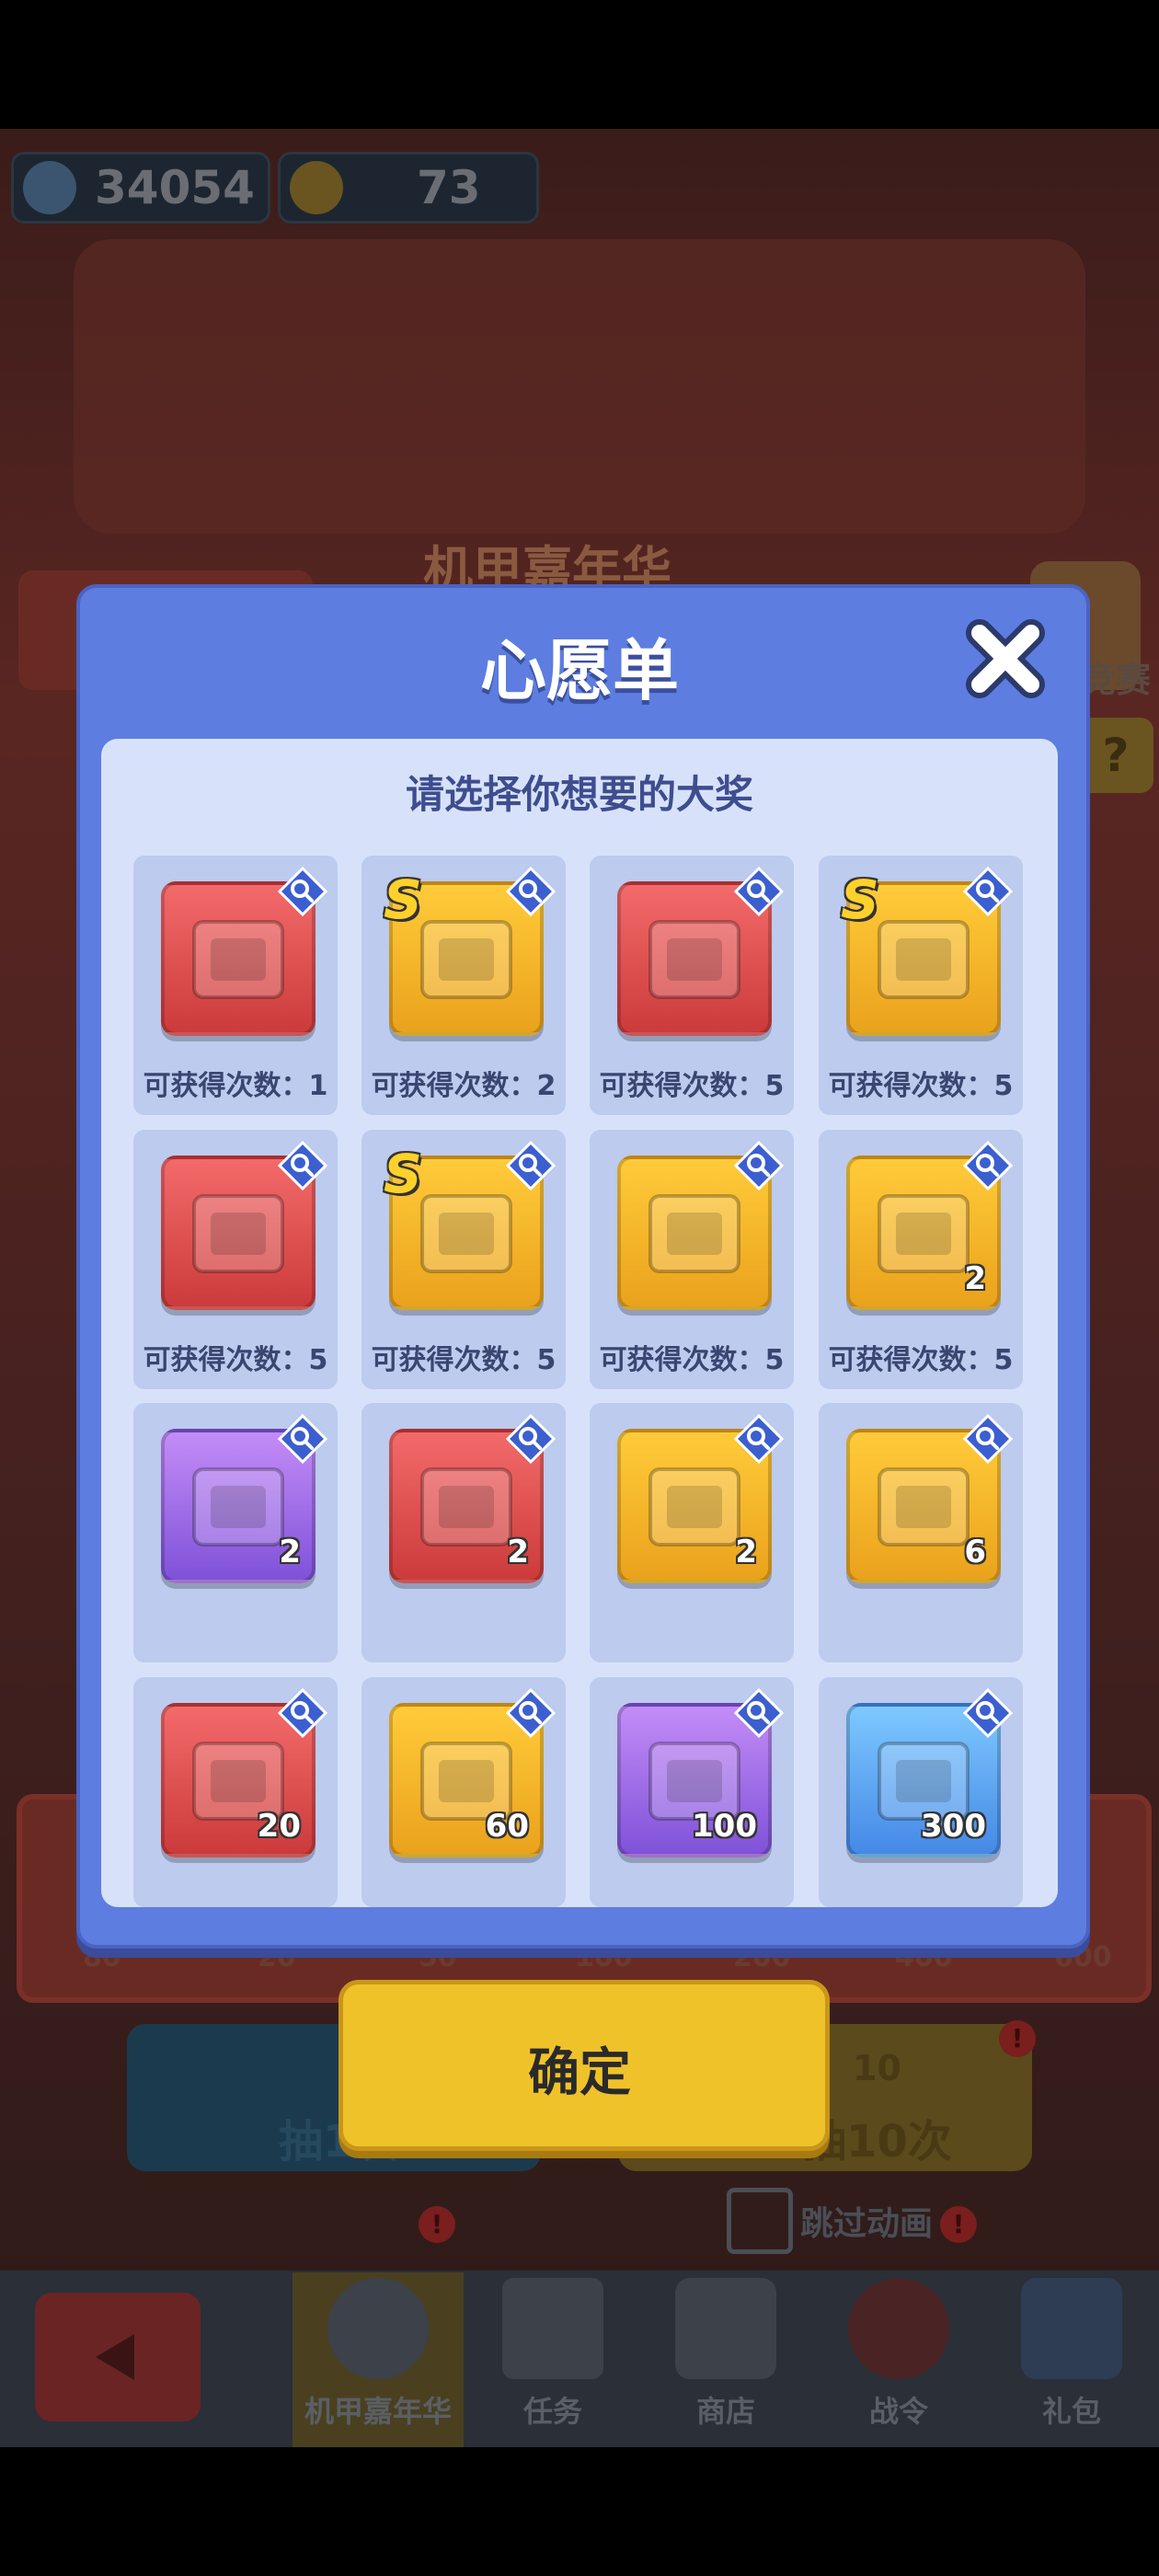 The image size is (1159, 2576). I want to click on arena-backdrop, so click(579, 386).